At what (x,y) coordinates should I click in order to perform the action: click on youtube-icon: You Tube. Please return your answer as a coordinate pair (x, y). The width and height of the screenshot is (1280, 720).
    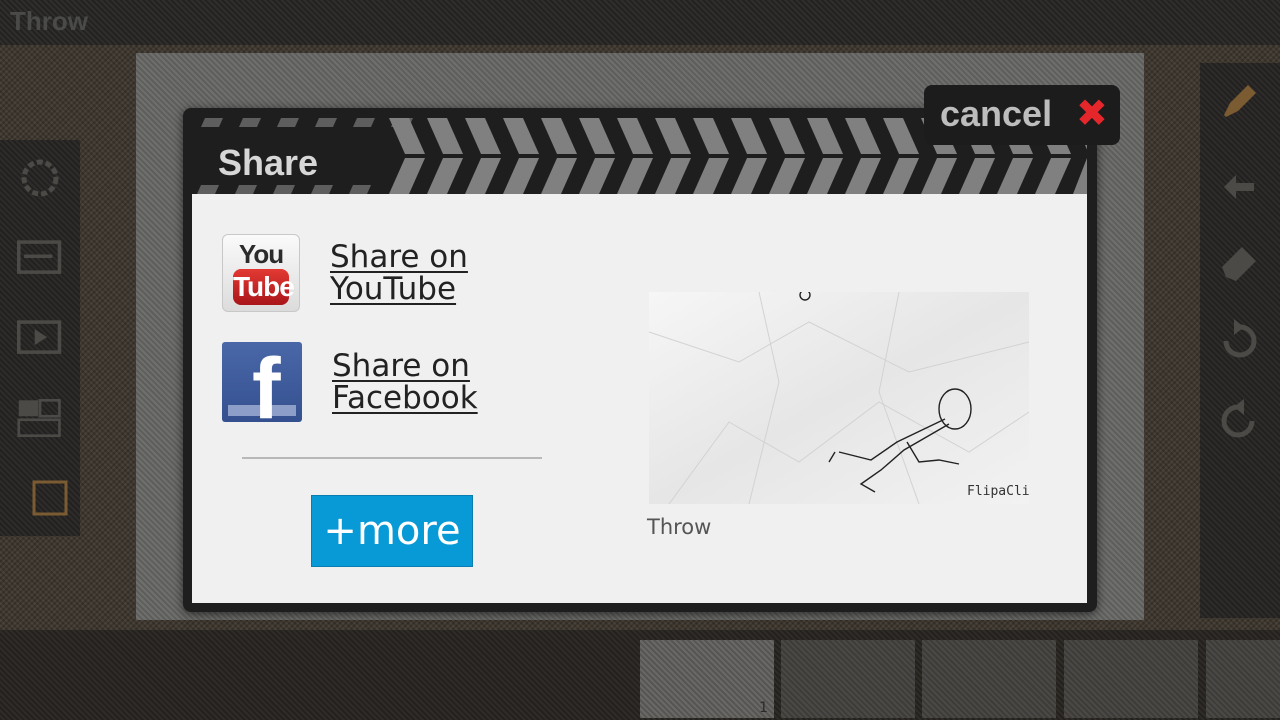
    Looking at the image, I should click on (261, 273).